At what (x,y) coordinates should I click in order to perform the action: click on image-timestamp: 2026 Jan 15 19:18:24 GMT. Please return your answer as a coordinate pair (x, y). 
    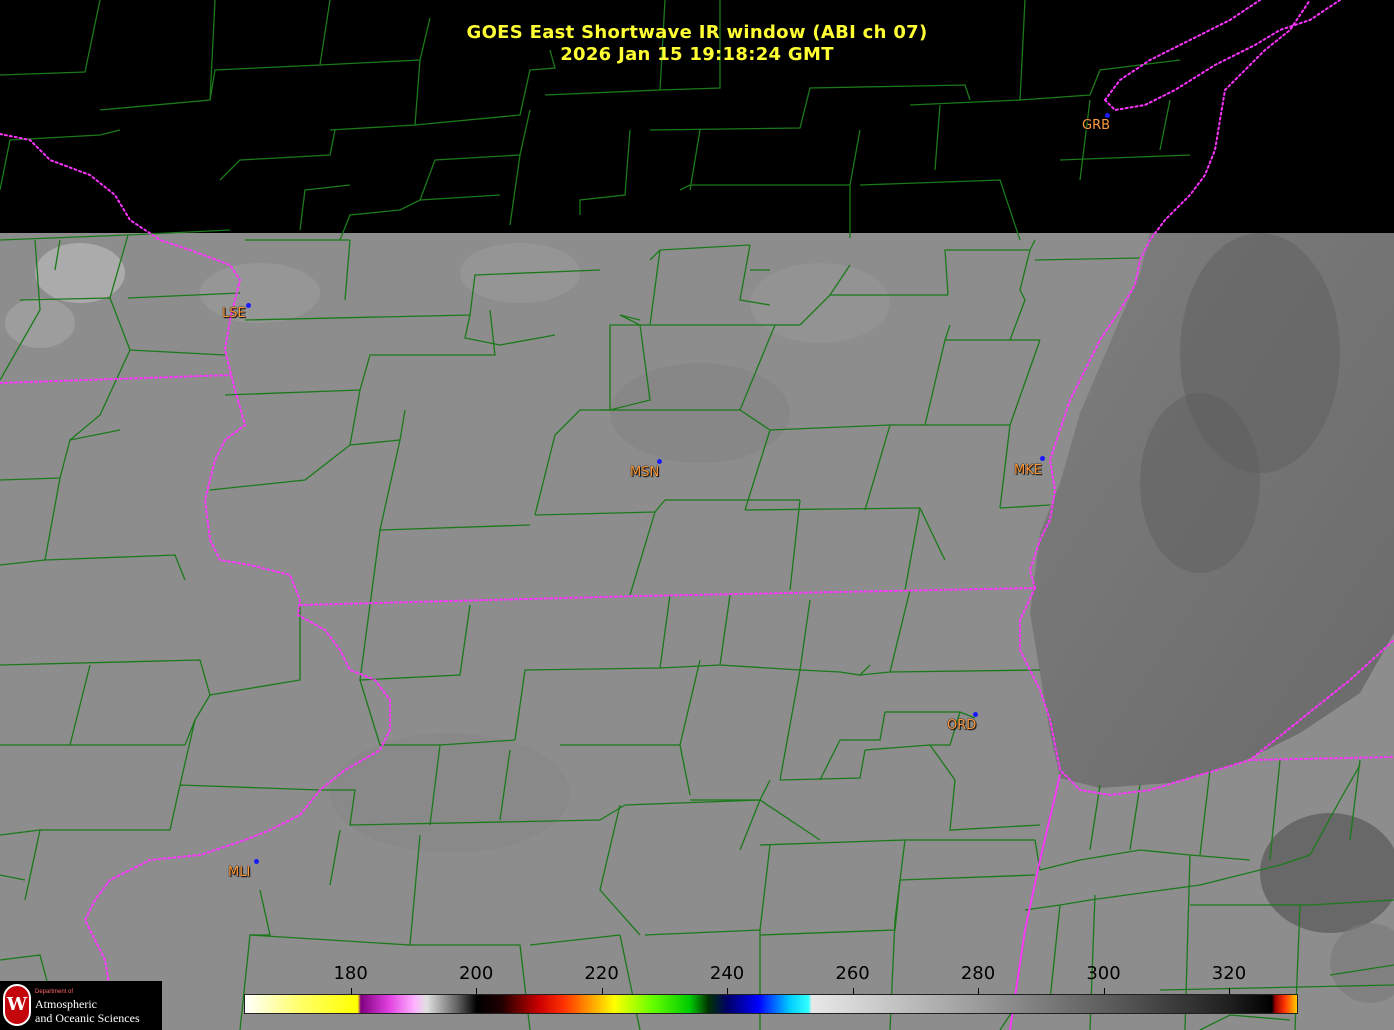
    Looking at the image, I should click on (697, 54).